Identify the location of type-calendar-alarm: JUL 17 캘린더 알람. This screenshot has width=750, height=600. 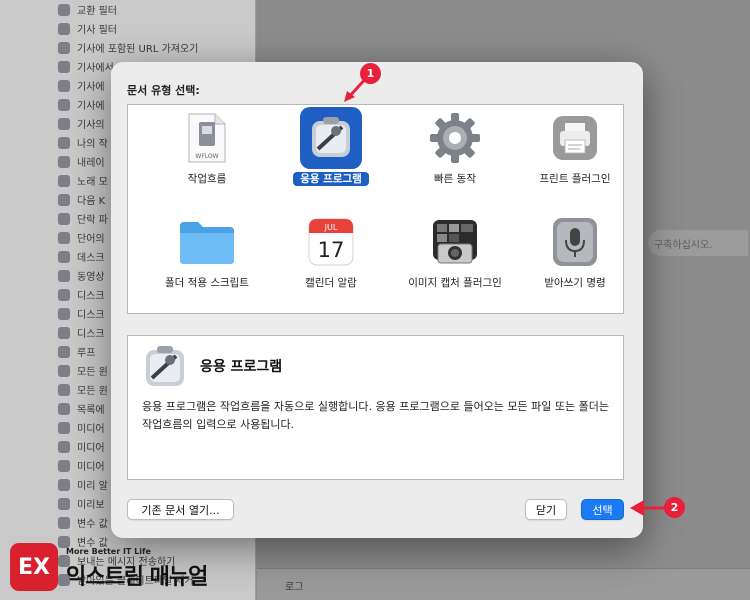
(331, 261).